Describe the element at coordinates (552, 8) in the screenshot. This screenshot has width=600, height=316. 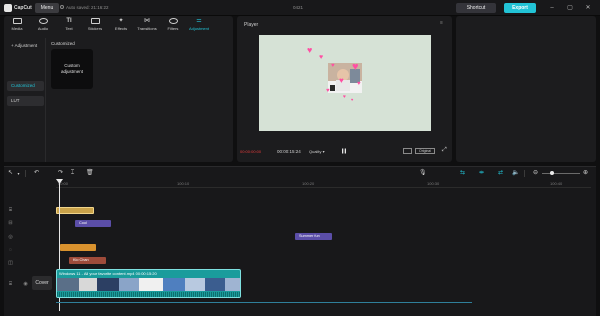
I see `minimize-icon: –` at that location.